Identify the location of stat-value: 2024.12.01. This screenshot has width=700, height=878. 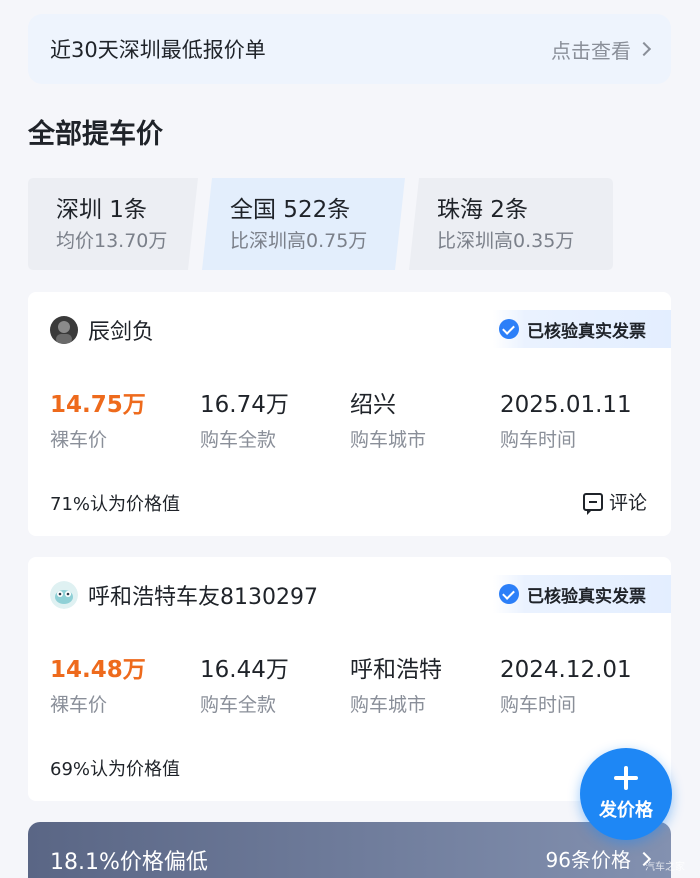
(566, 670).